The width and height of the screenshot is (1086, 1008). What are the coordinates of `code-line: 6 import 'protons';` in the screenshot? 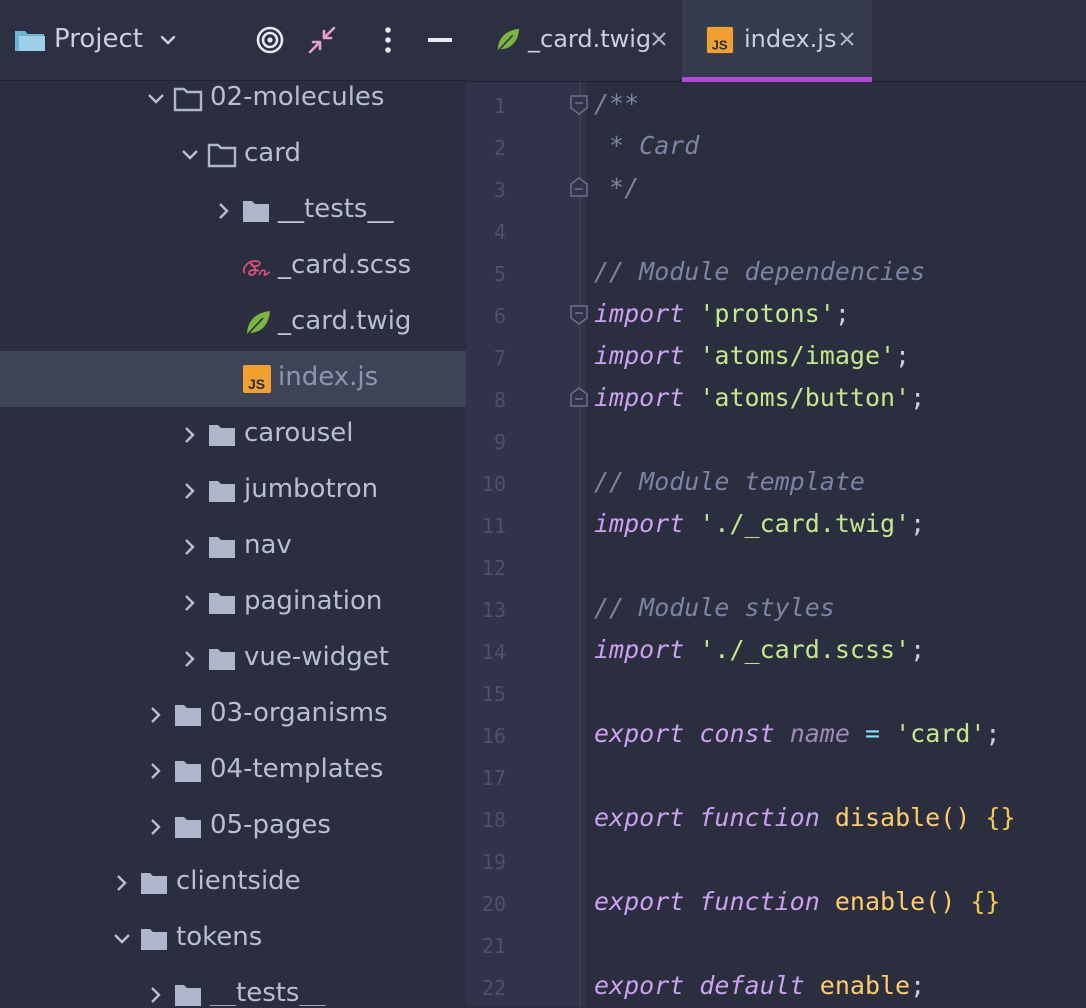 It's located at (776, 315).